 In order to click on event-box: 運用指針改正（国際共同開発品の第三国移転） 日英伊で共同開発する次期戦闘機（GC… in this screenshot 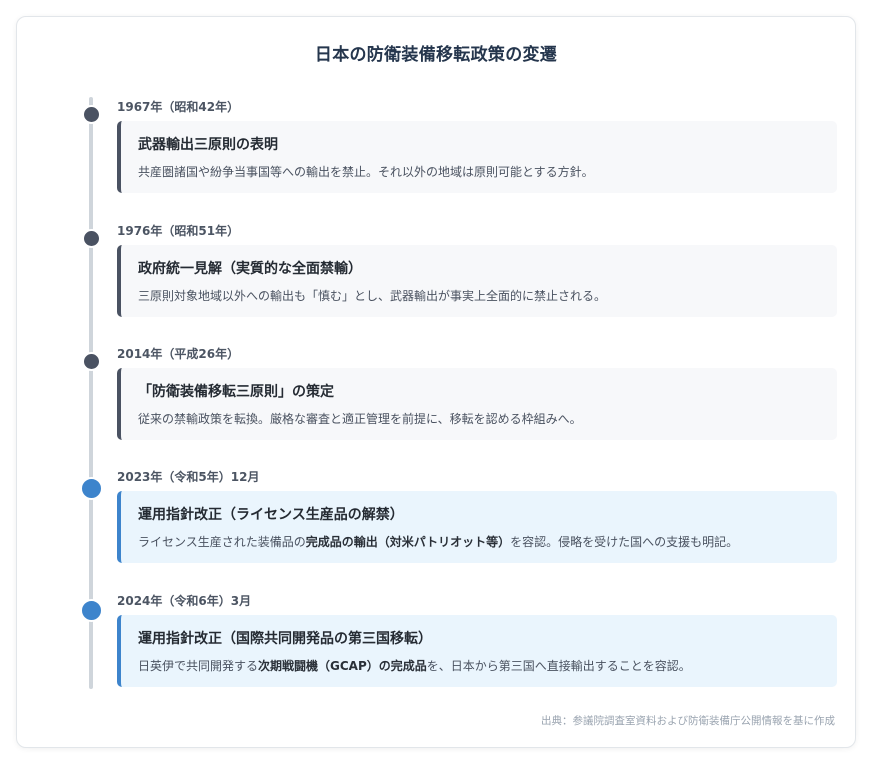, I will do `click(477, 651)`.